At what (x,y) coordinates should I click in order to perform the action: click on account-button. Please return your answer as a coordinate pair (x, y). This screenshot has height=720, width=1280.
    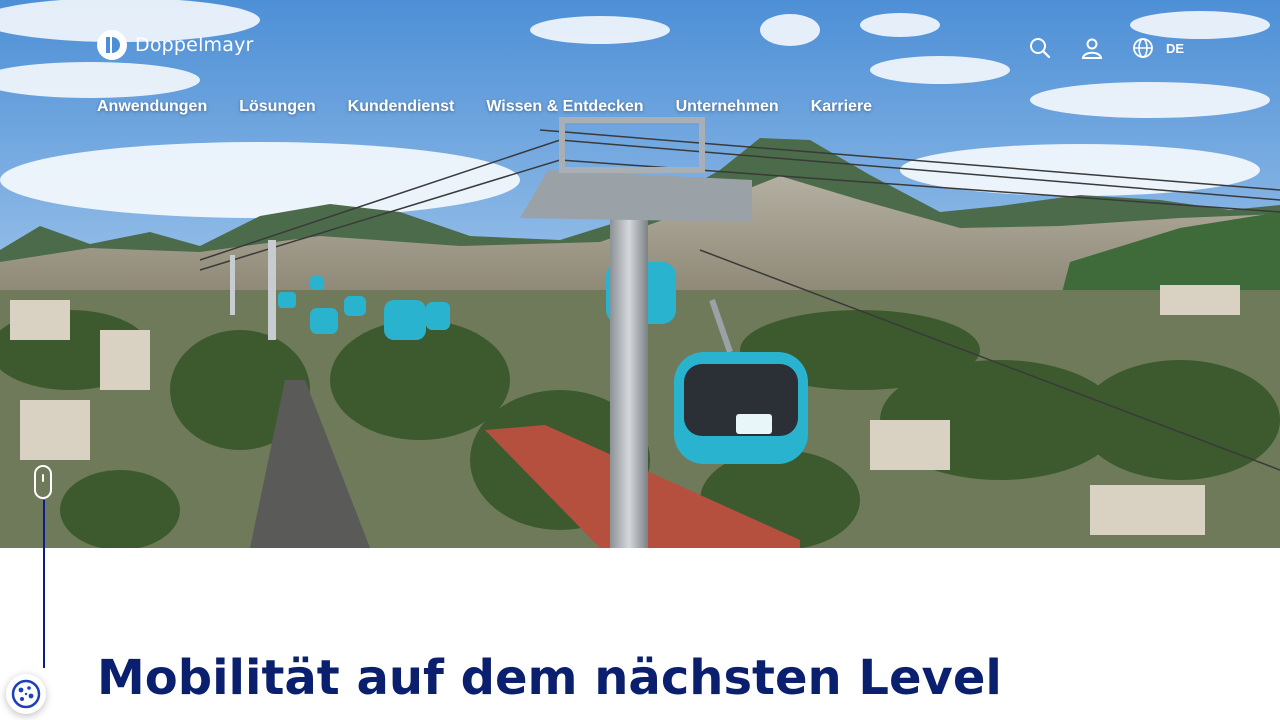
    Looking at the image, I should click on (1092, 48).